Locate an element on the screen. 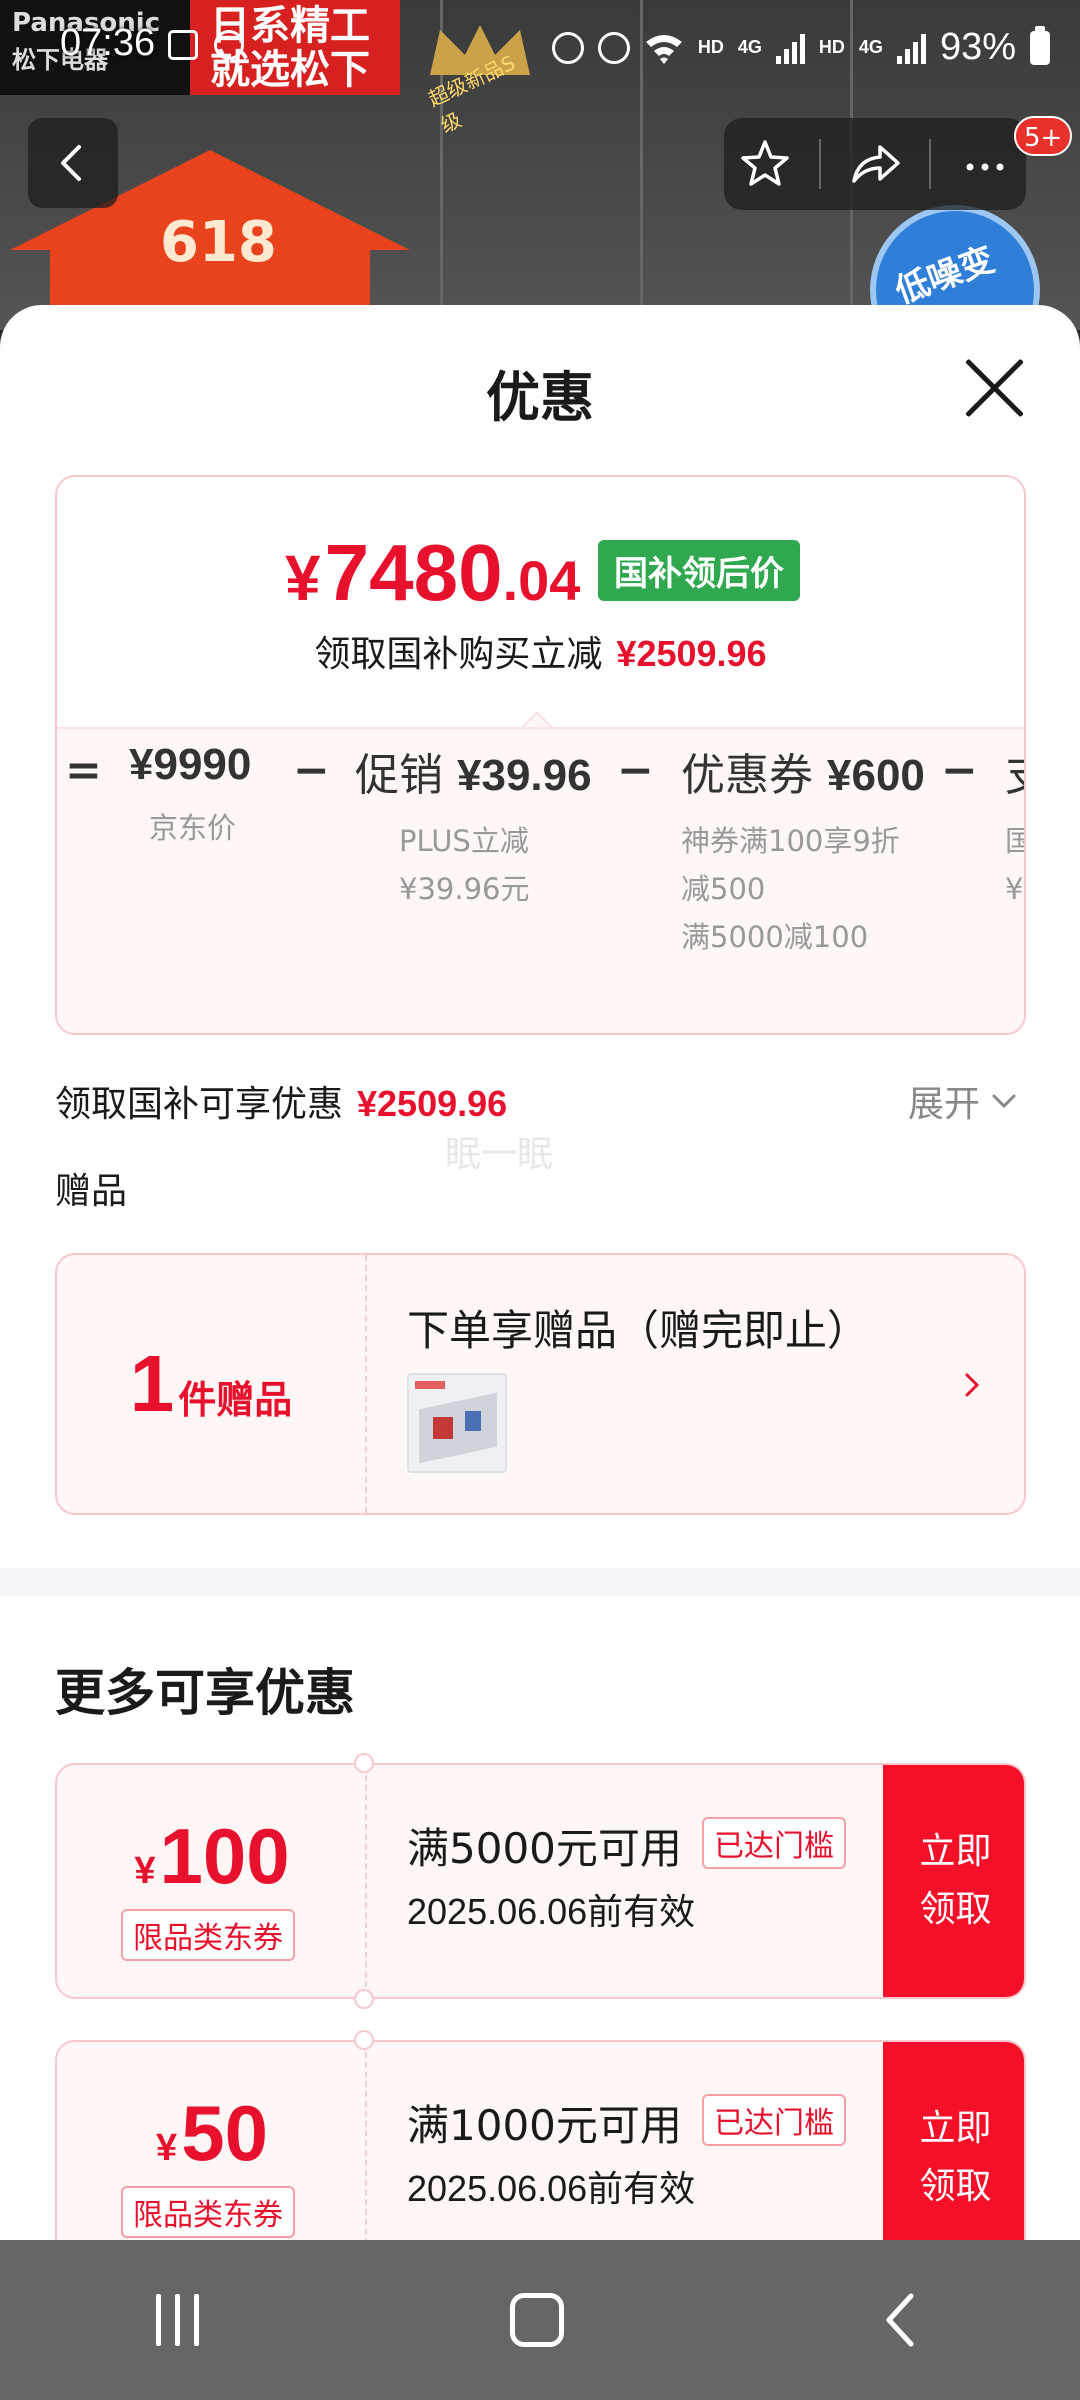 This screenshot has width=1080, height=2400. network-type: 4G is located at coordinates (749, 47).